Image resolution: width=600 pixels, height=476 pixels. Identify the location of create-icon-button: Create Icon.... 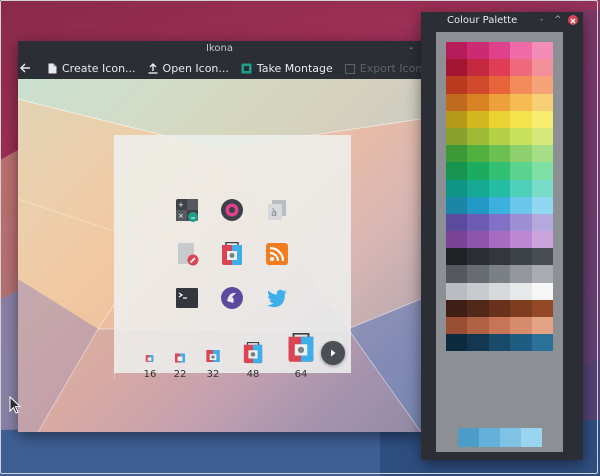
(92, 68).